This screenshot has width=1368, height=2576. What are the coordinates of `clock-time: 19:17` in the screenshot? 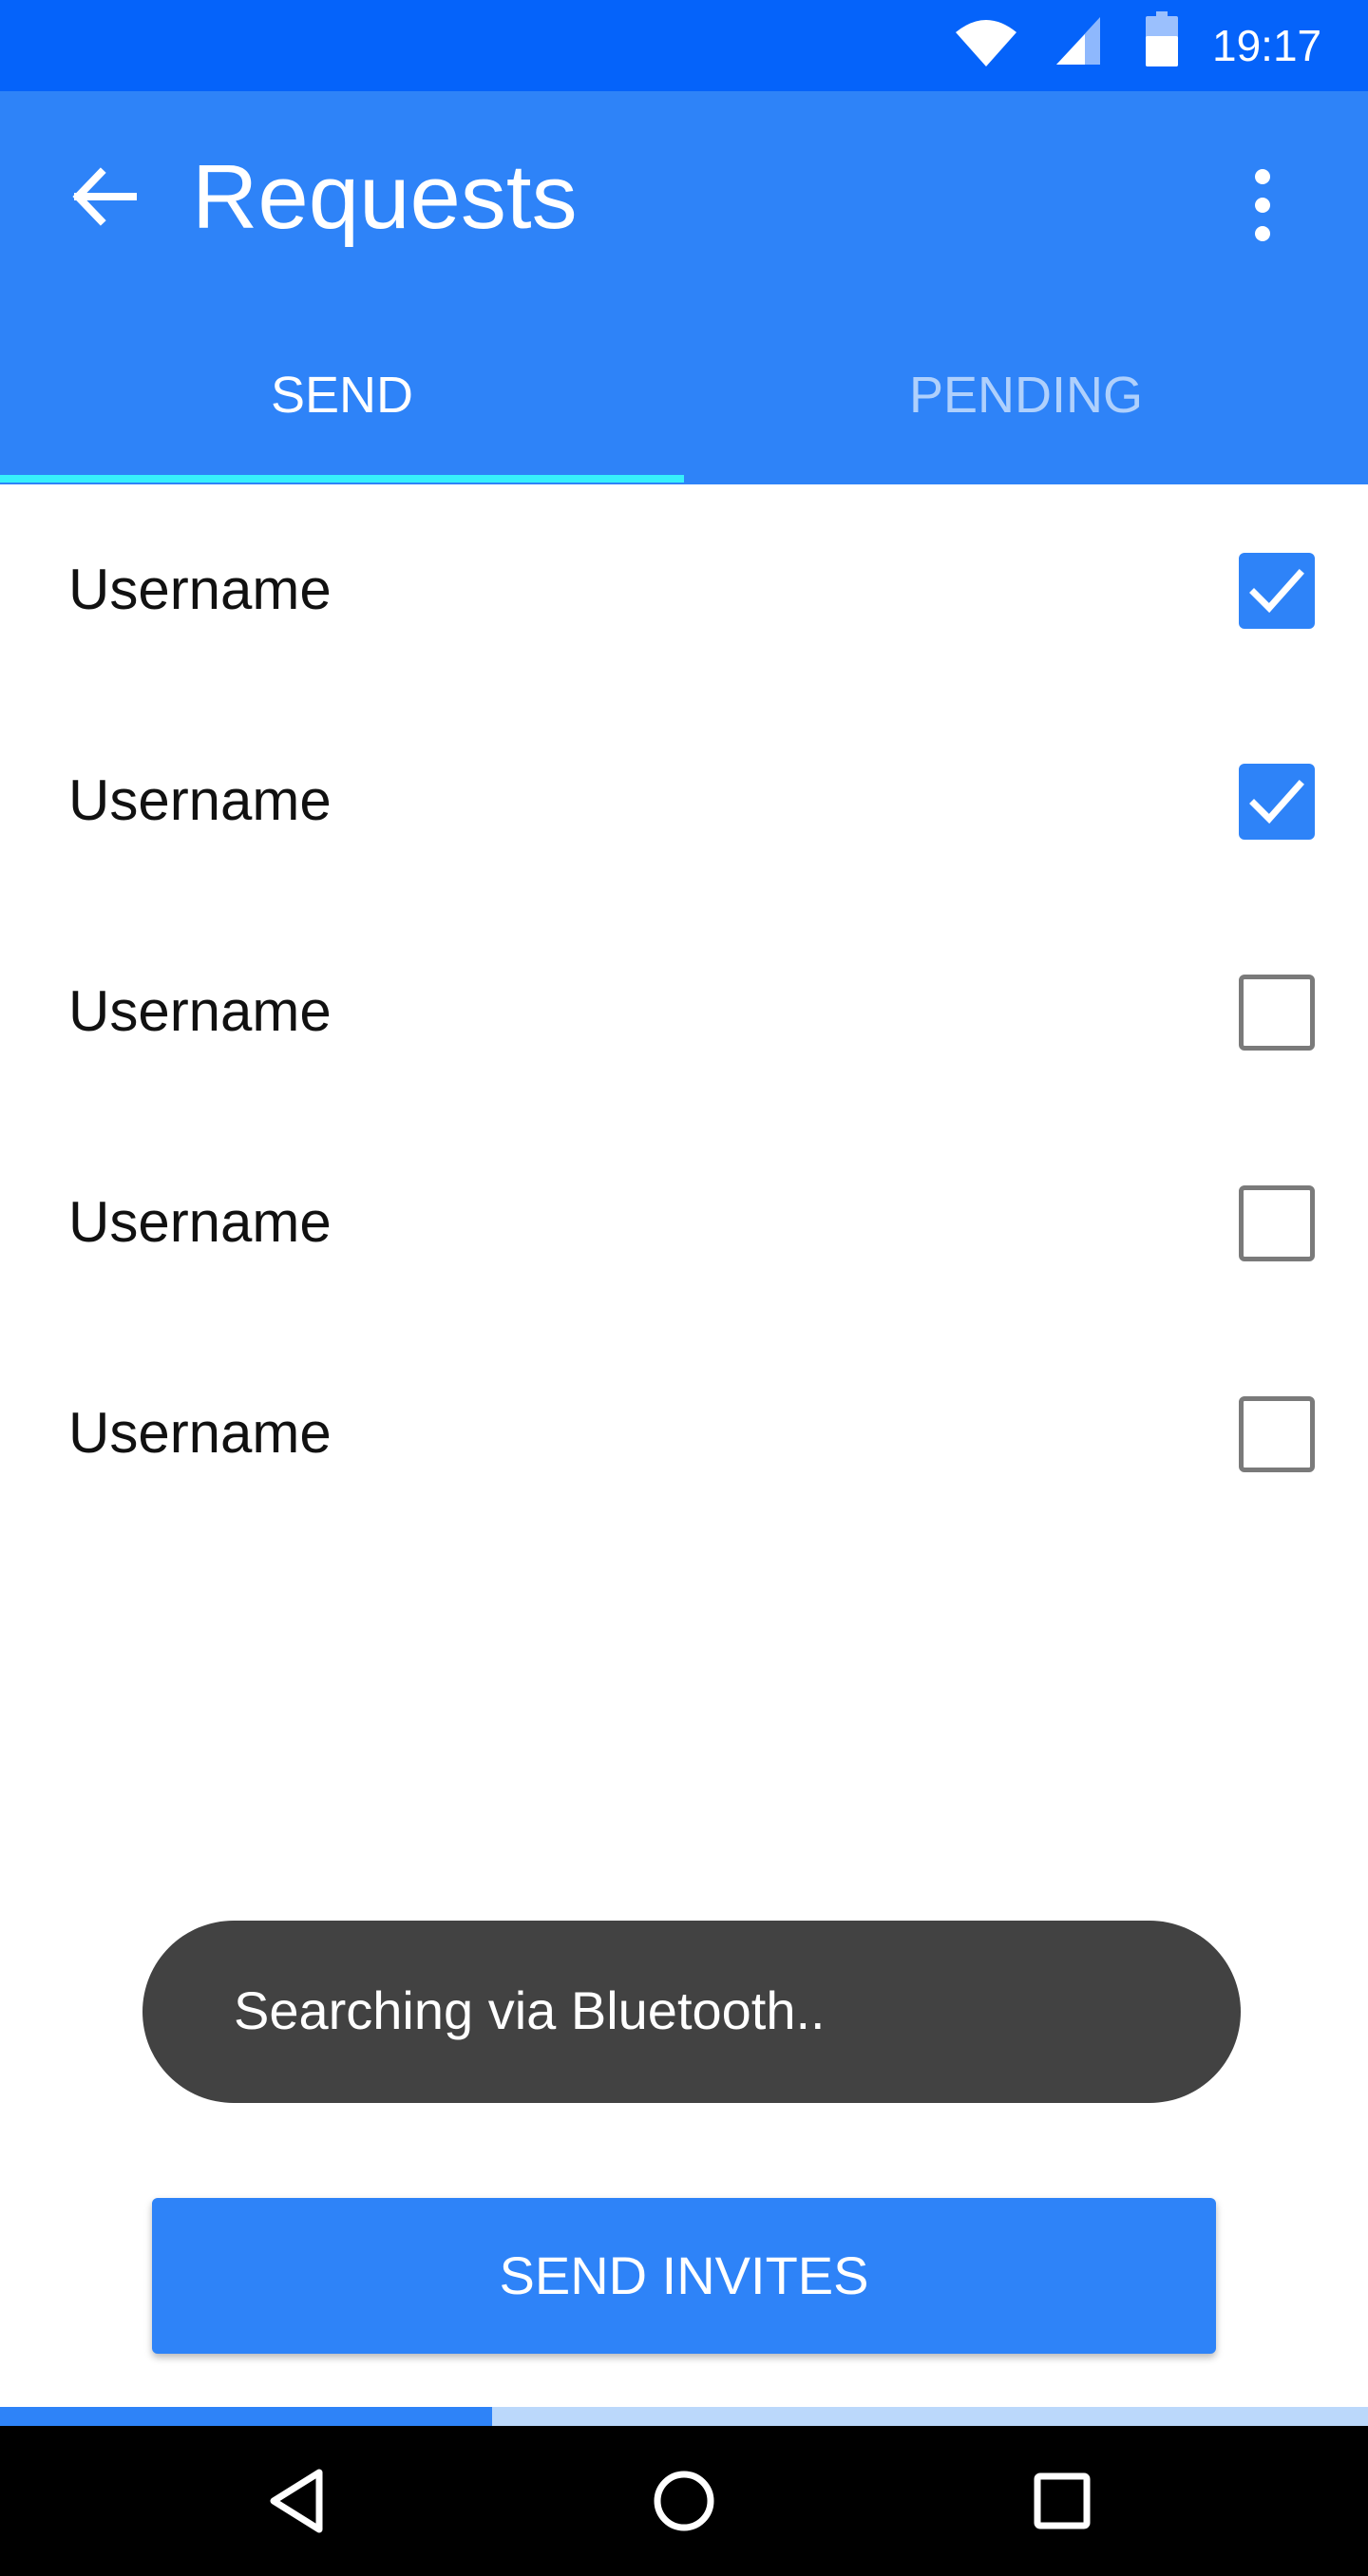 It's located at (1267, 45).